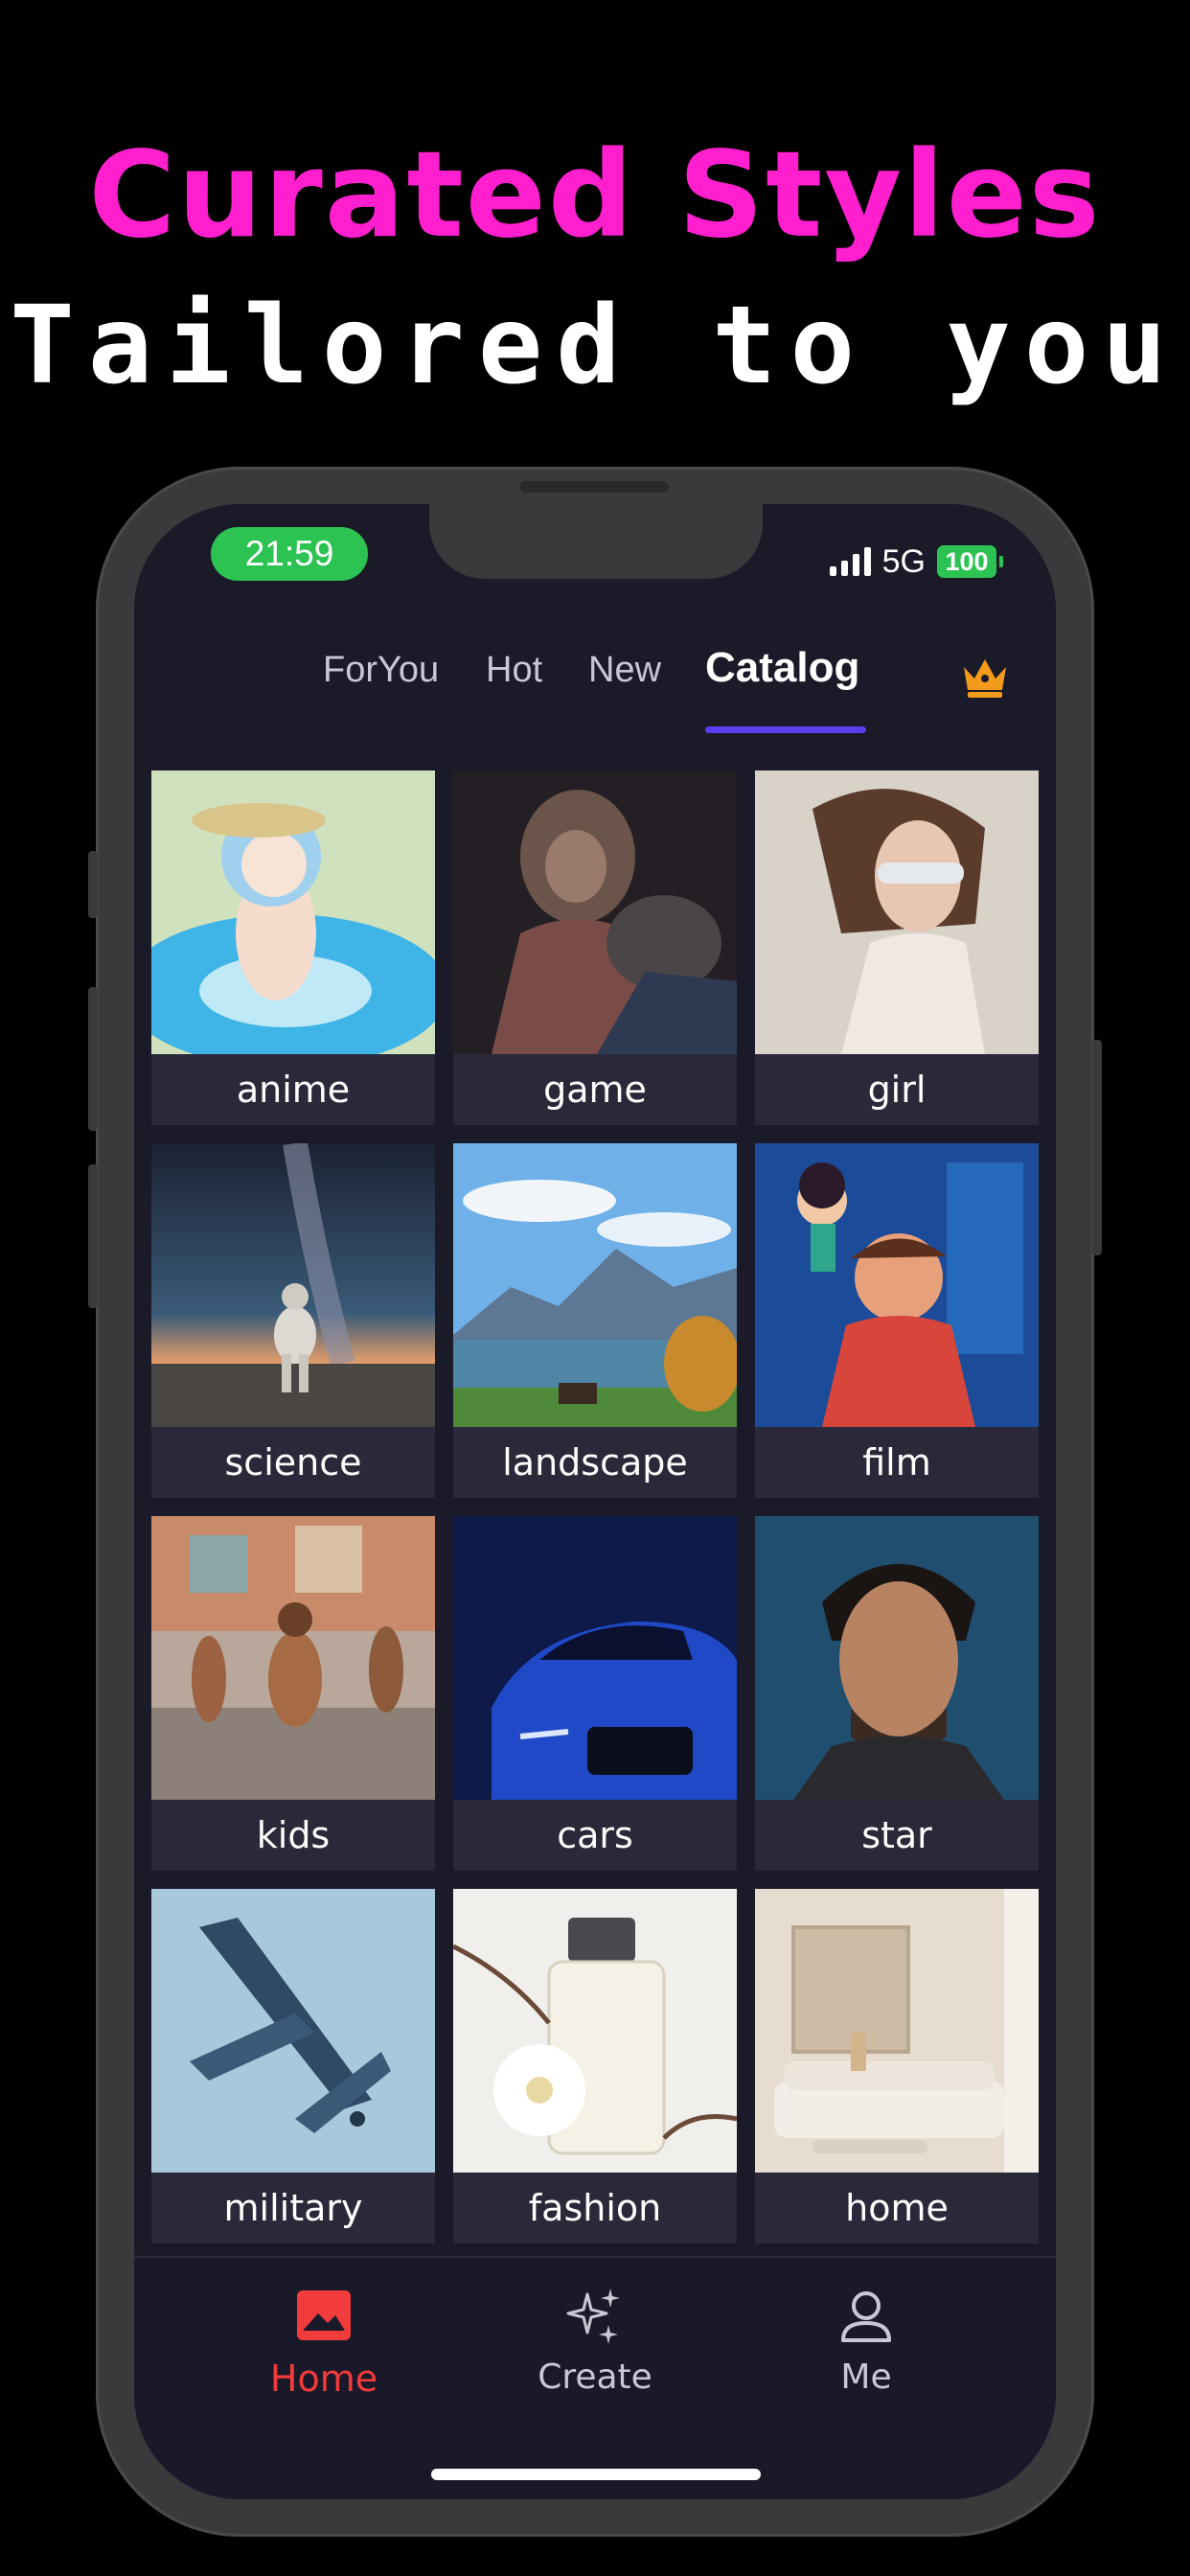 Image resolution: width=1190 pixels, height=2576 pixels. Describe the element at coordinates (904, 561) in the screenshot. I see `network-type: 5G` at that location.